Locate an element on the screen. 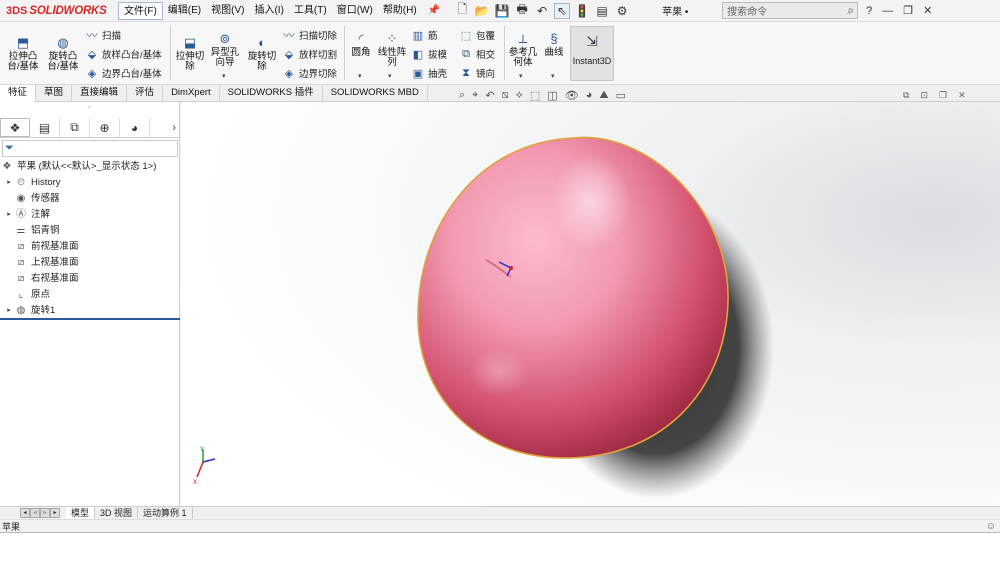 The width and height of the screenshot is (1000, 562). feature-filter: ⏷ is located at coordinates (90, 148).